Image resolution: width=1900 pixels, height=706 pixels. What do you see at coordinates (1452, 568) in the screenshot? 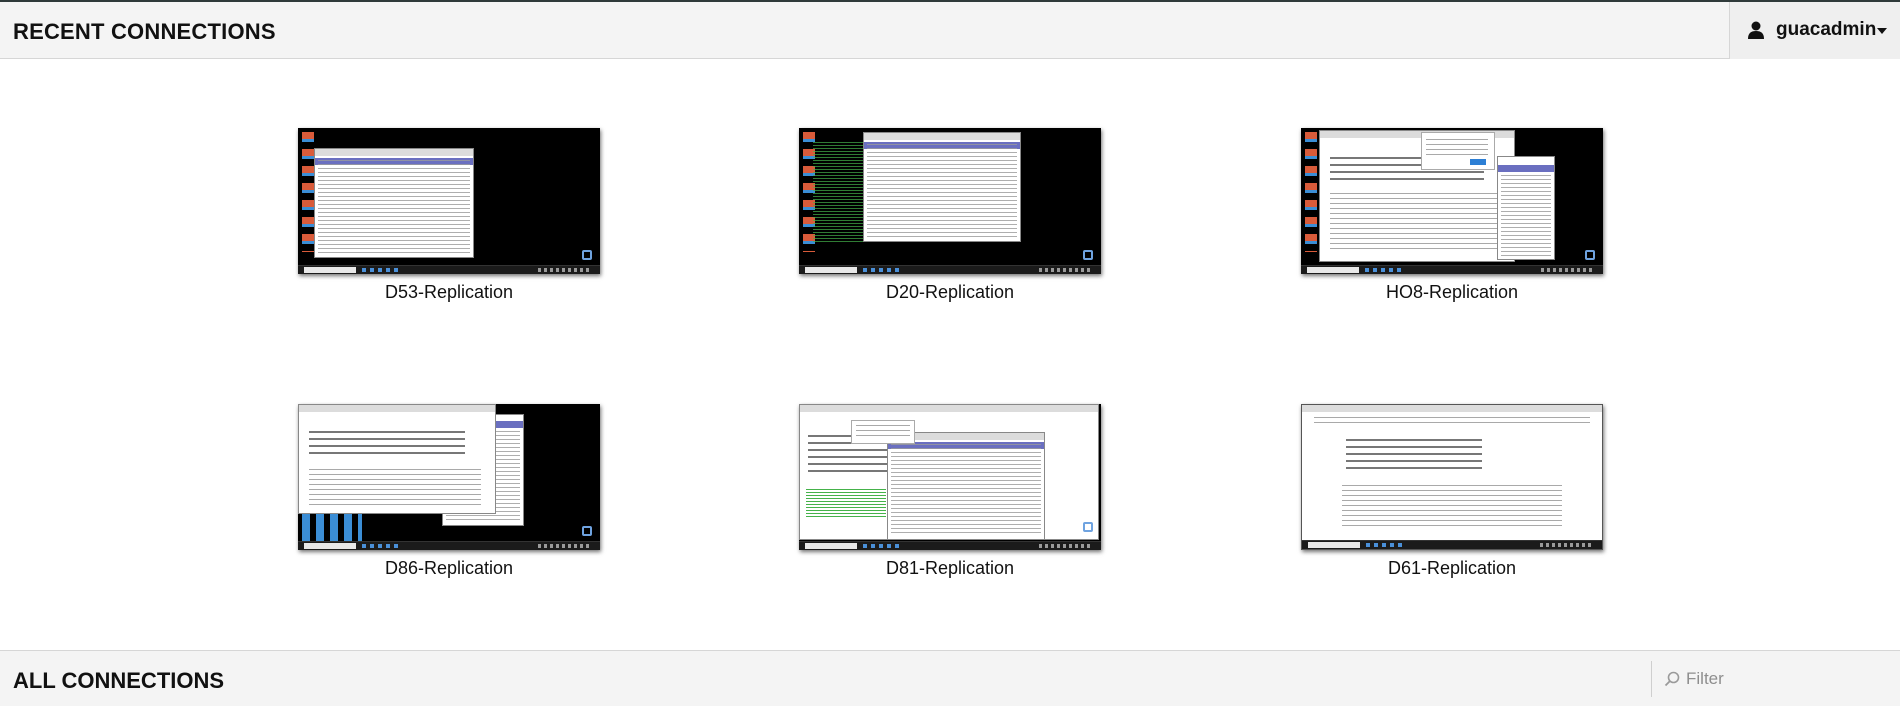
I see `connection-name: D61-Replication` at bounding box center [1452, 568].